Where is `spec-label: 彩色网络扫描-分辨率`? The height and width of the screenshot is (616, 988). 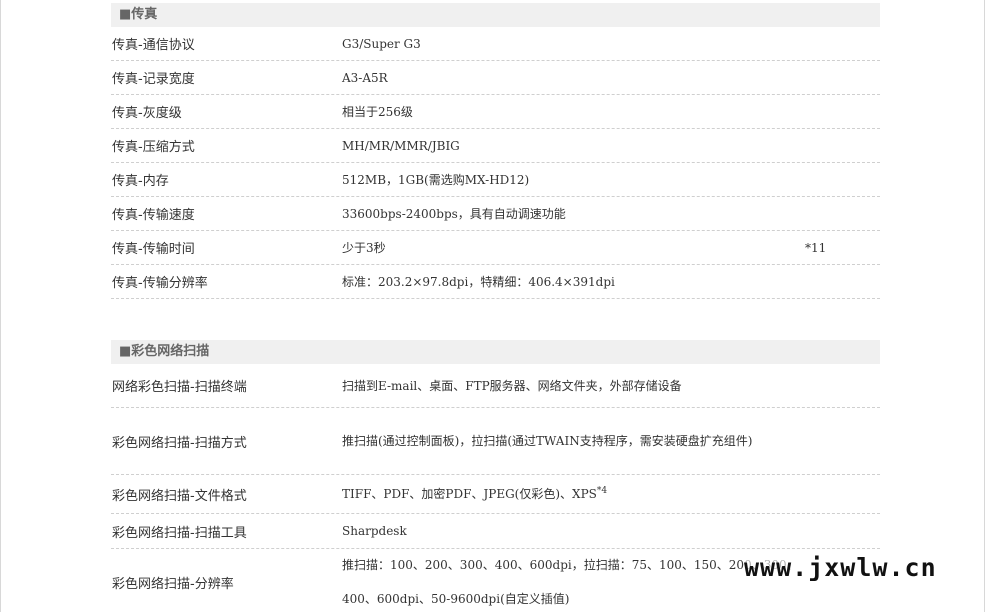 spec-label: 彩色网络扫描-分辨率 is located at coordinates (173, 584).